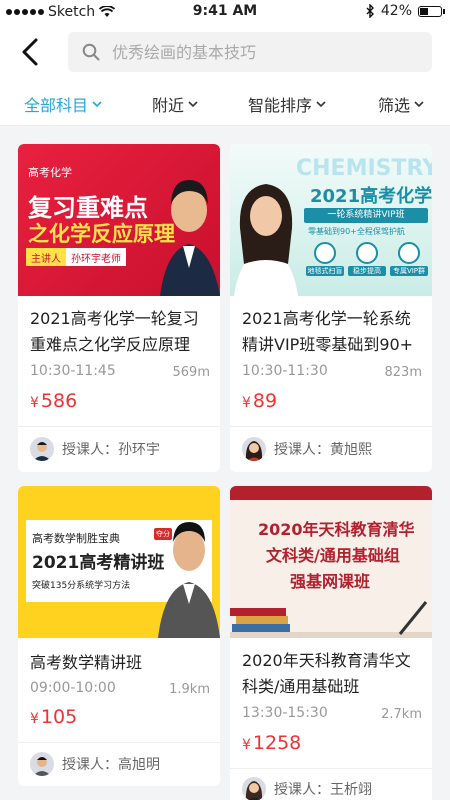 Image resolution: width=450 pixels, height=800 pixels. I want to click on teacher-row: 授课人：王析翊, so click(307, 788).